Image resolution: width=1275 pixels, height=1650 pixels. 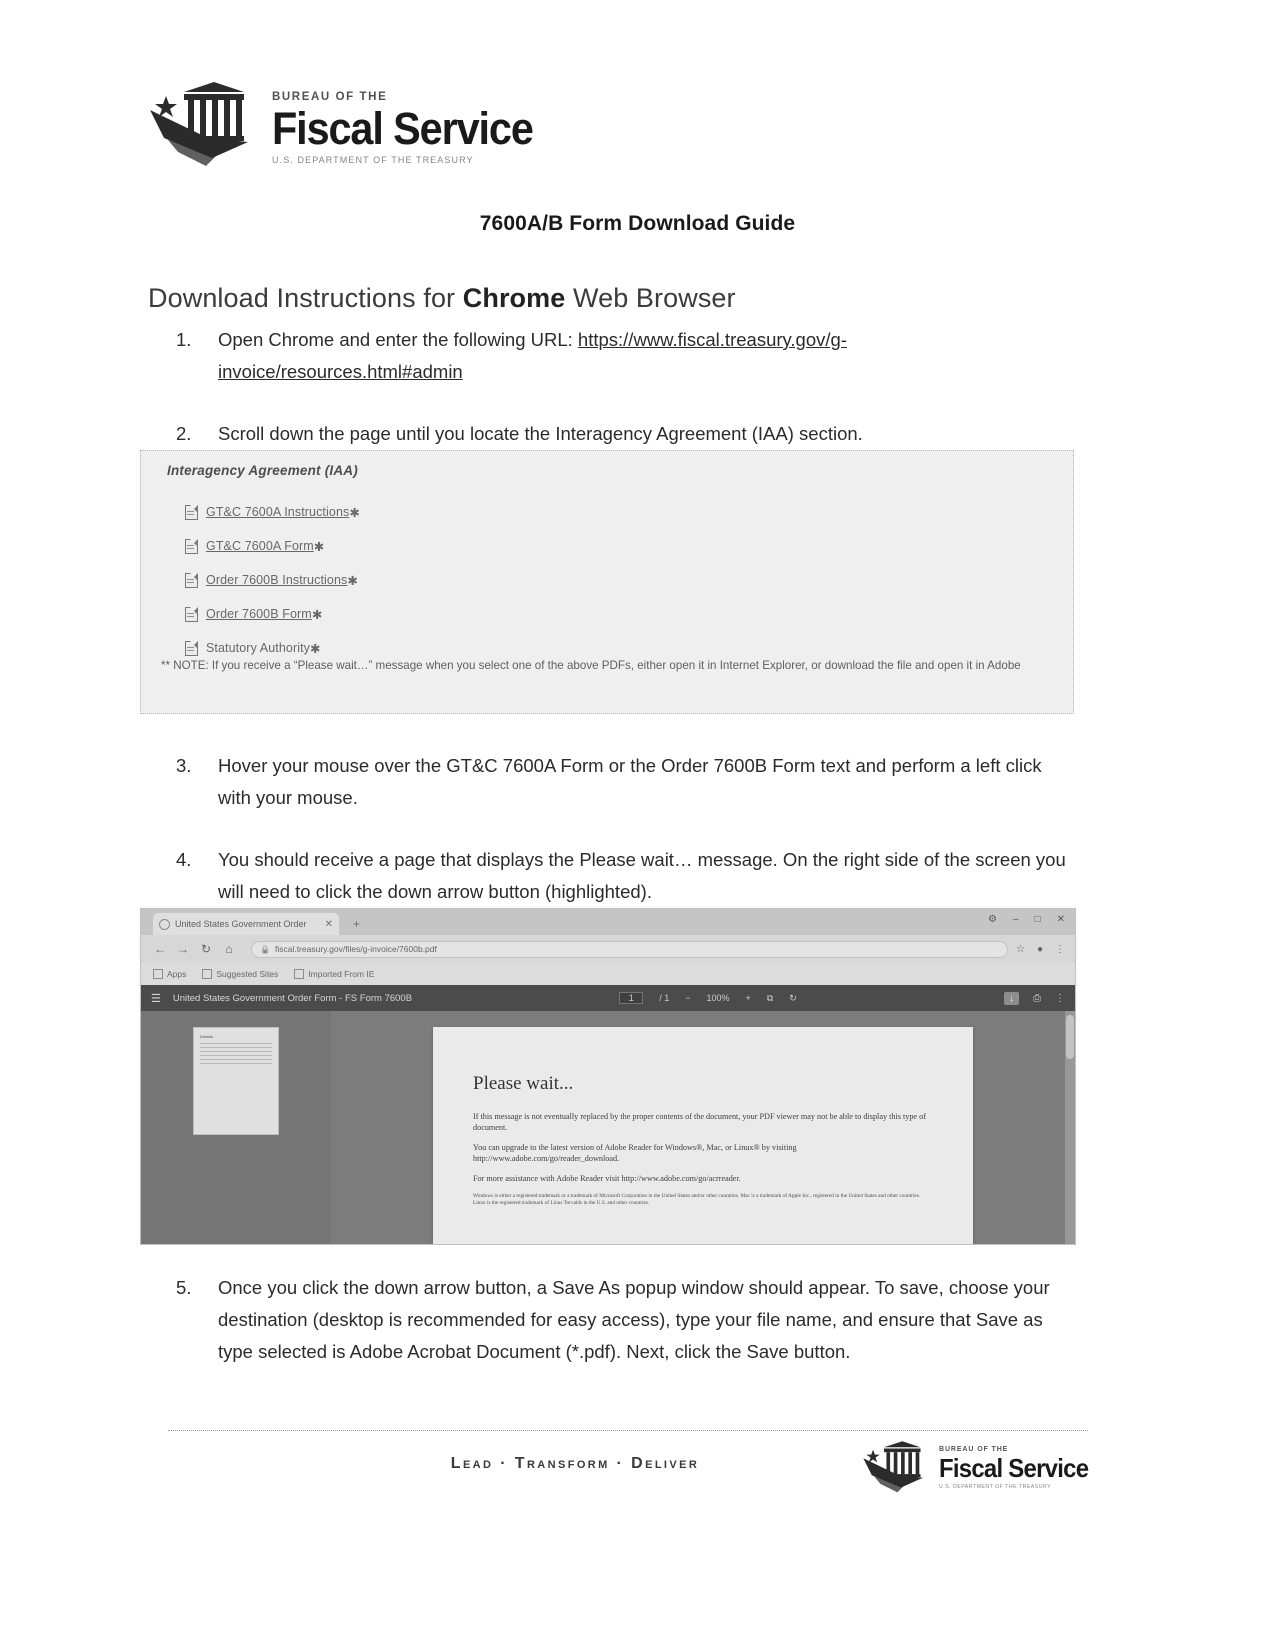 I want to click on browser-menu-icon: ⋮, so click(x=1060, y=949).